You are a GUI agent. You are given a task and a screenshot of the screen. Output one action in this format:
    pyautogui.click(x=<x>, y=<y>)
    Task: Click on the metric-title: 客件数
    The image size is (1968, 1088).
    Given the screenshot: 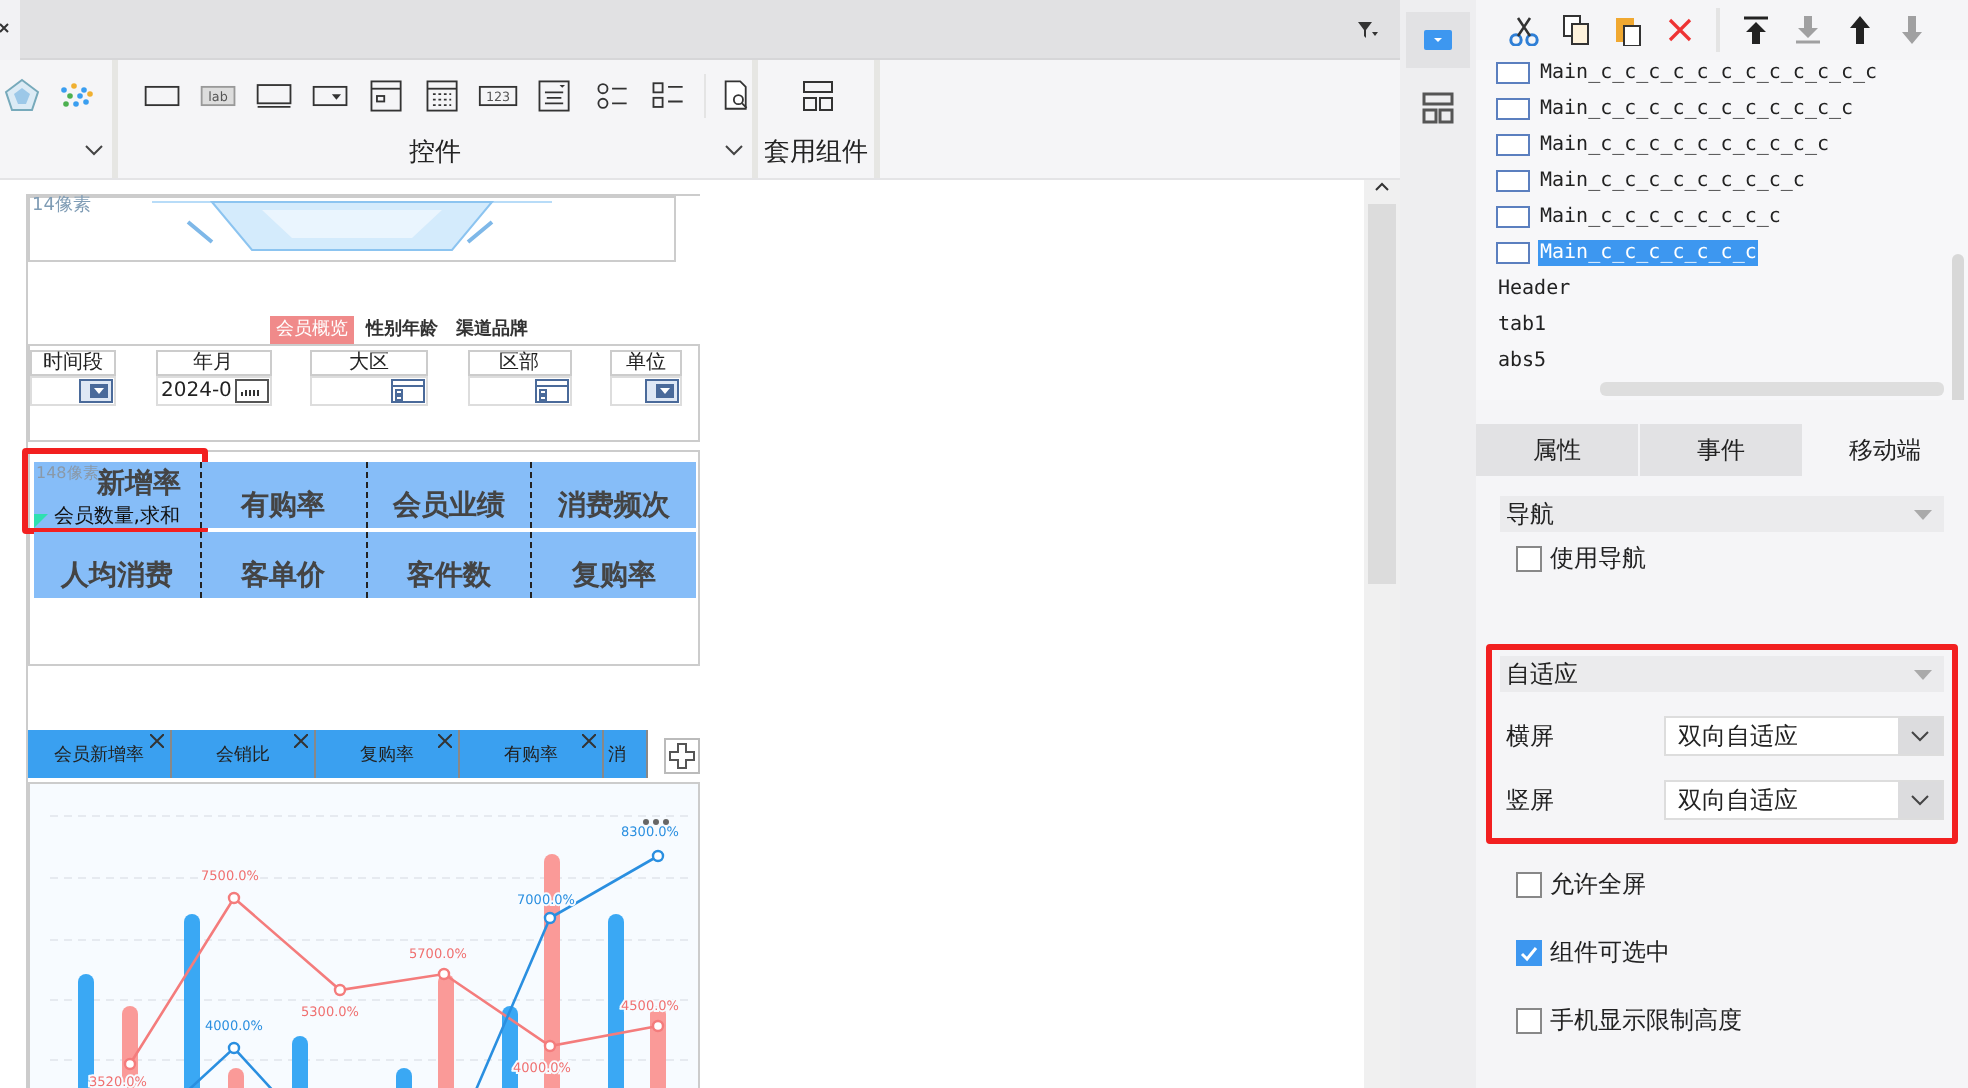 What is the action you would take?
    pyautogui.click(x=448, y=576)
    